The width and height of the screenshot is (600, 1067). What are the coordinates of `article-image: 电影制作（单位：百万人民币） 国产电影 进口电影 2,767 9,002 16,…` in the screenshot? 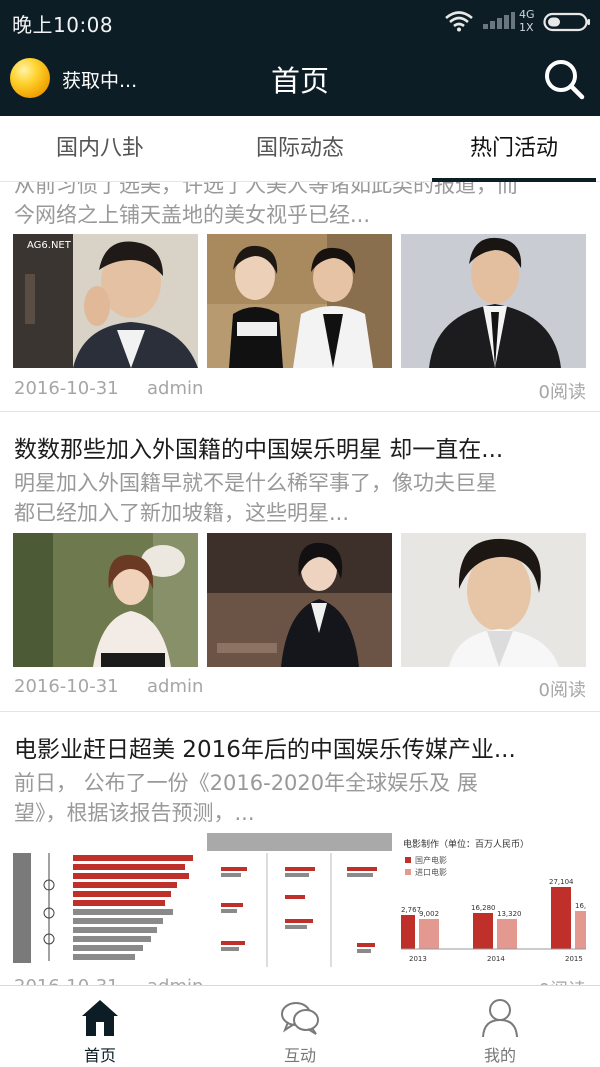 It's located at (493, 900).